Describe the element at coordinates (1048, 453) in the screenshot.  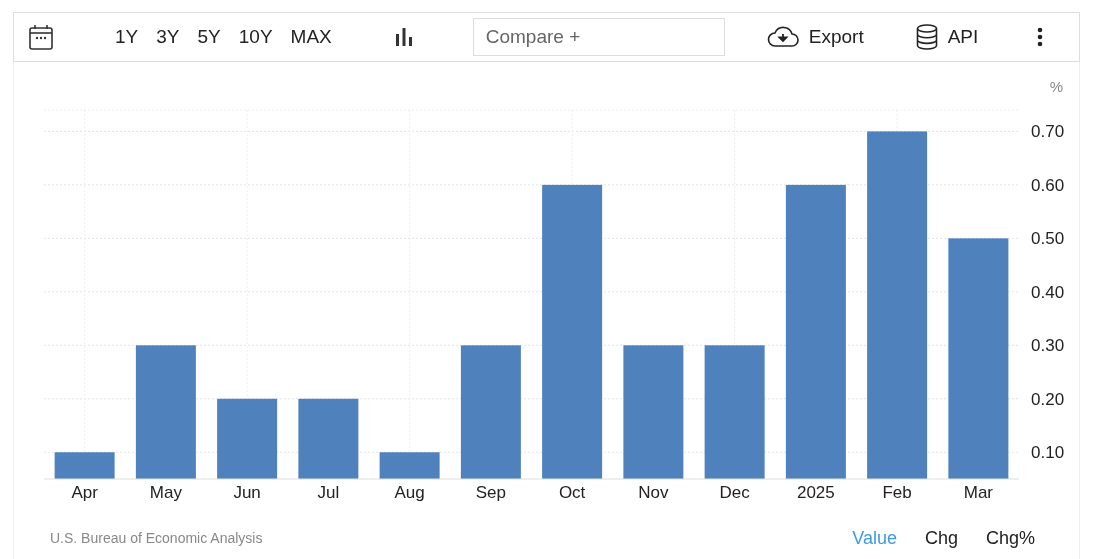
I see `y-axis-label: 0.10` at that location.